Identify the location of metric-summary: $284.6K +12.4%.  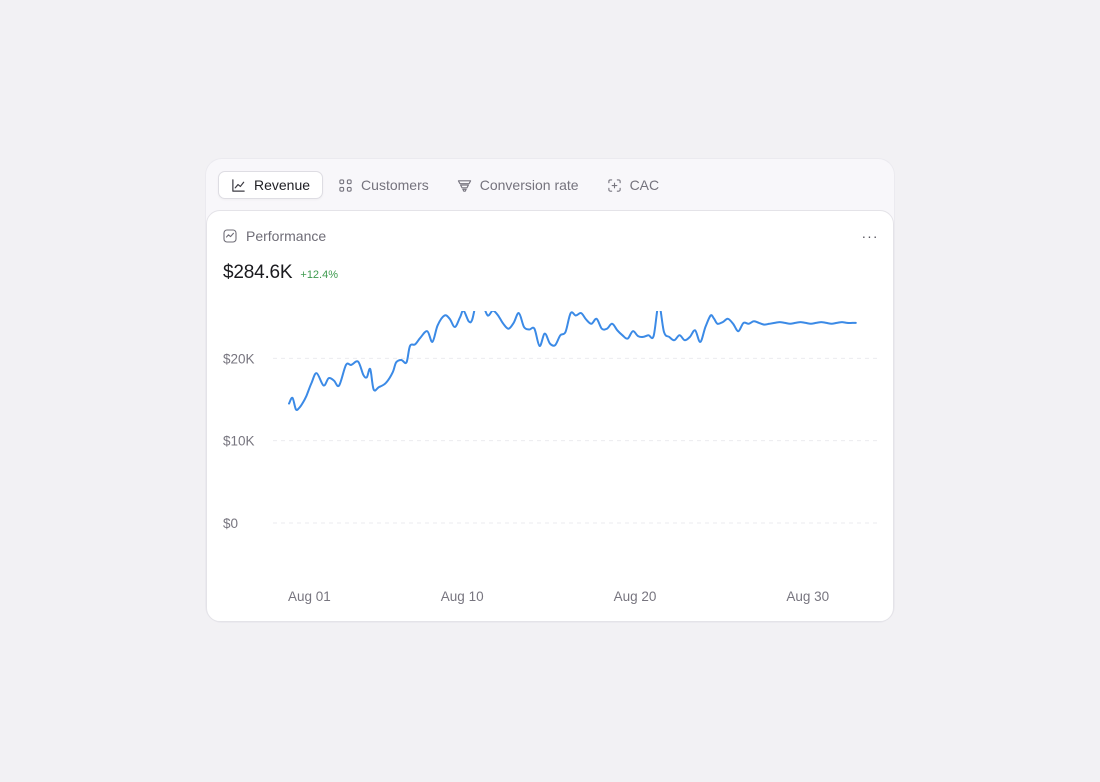
(280, 273).